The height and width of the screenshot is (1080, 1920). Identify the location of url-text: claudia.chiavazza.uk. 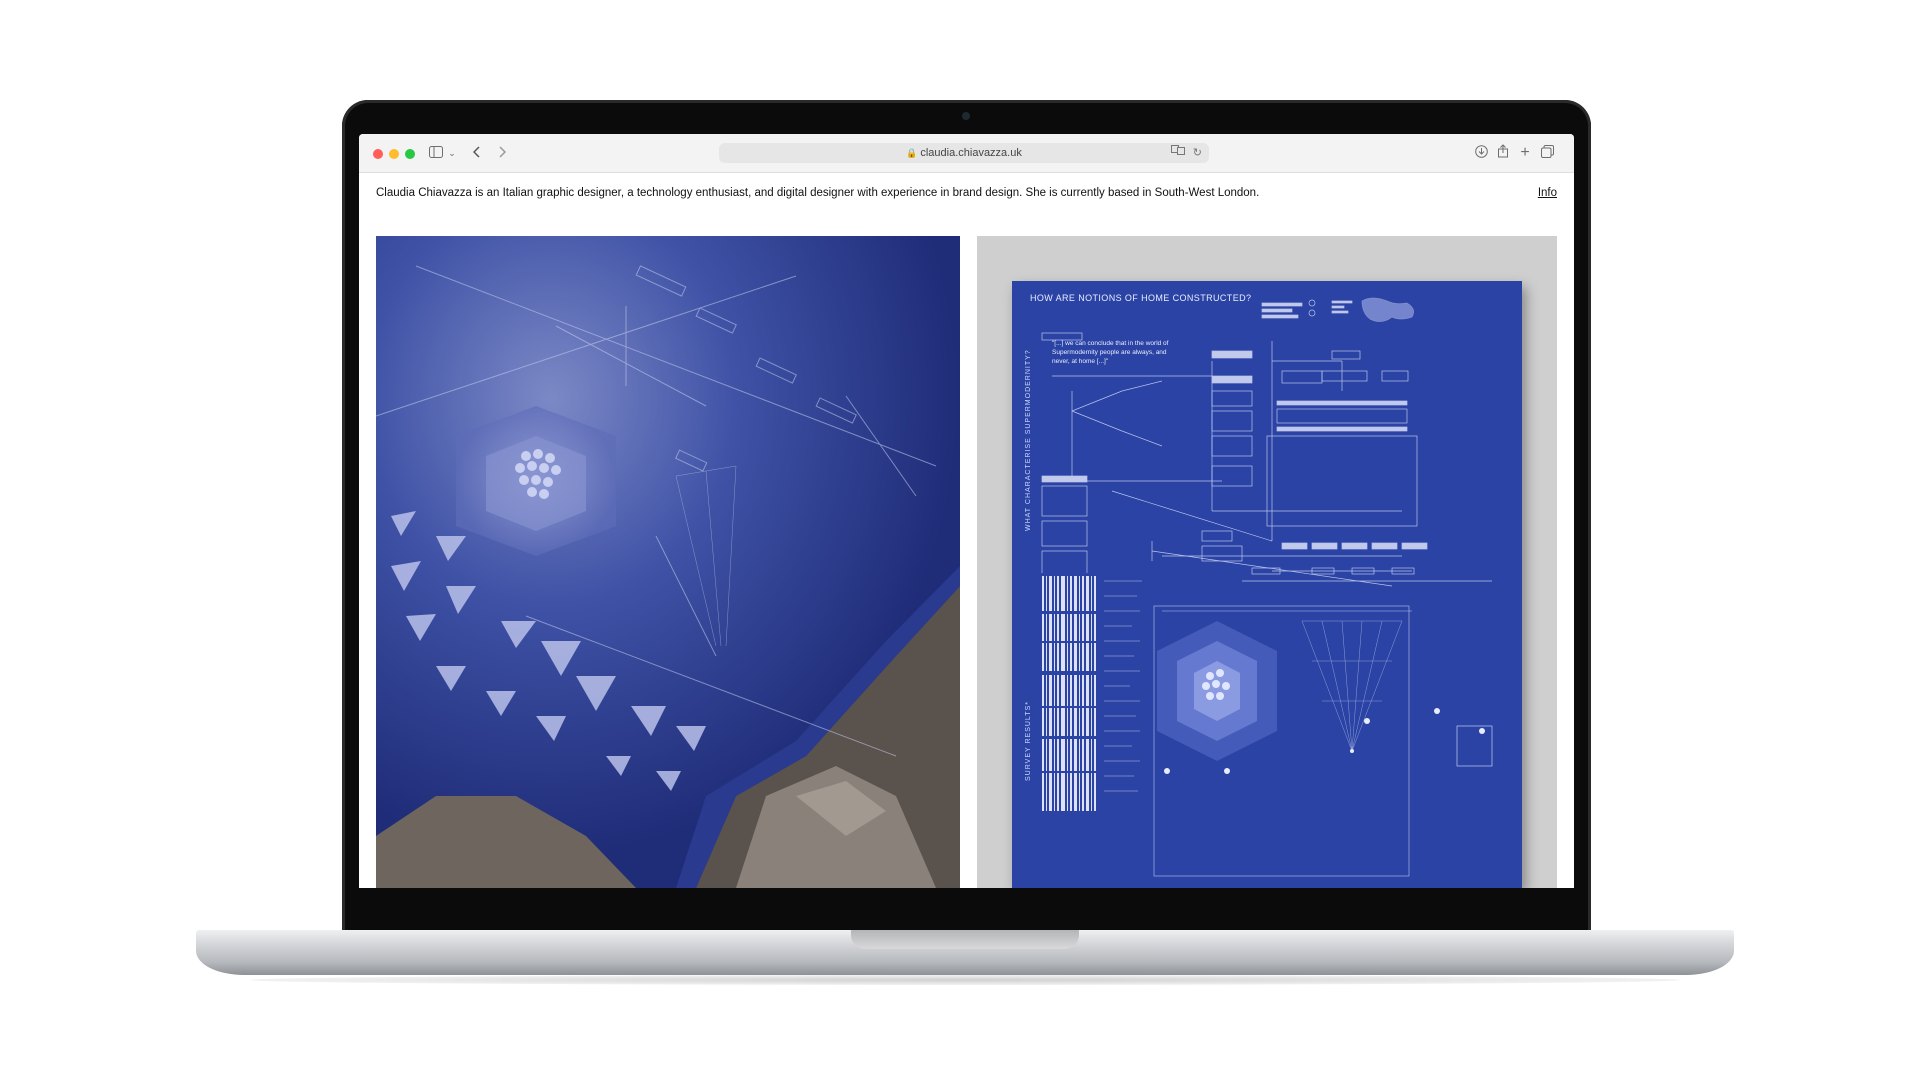
(971, 153).